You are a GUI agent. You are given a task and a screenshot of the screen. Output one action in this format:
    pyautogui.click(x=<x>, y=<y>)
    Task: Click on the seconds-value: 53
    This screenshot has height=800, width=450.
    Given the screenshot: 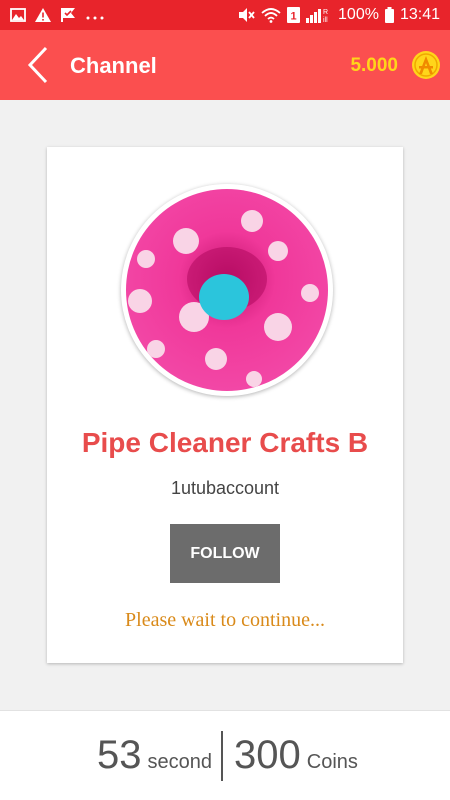 What is the action you would take?
    pyautogui.click(x=119, y=755)
    